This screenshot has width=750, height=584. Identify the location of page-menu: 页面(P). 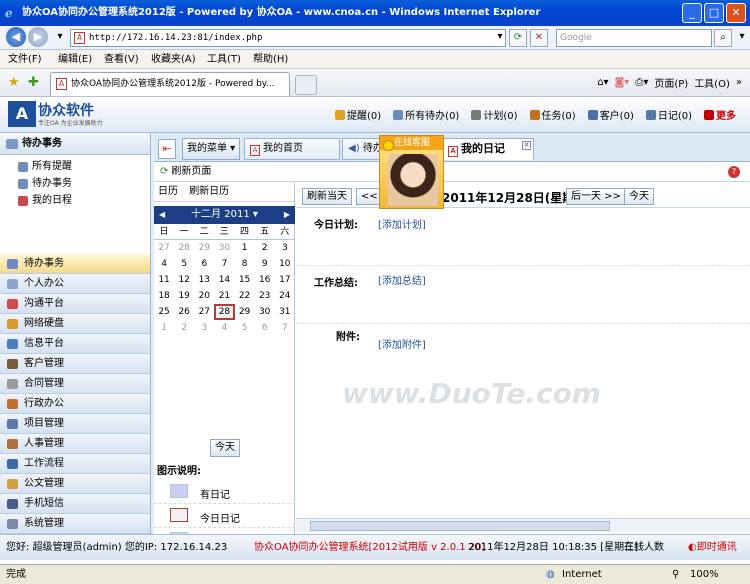
(671, 82).